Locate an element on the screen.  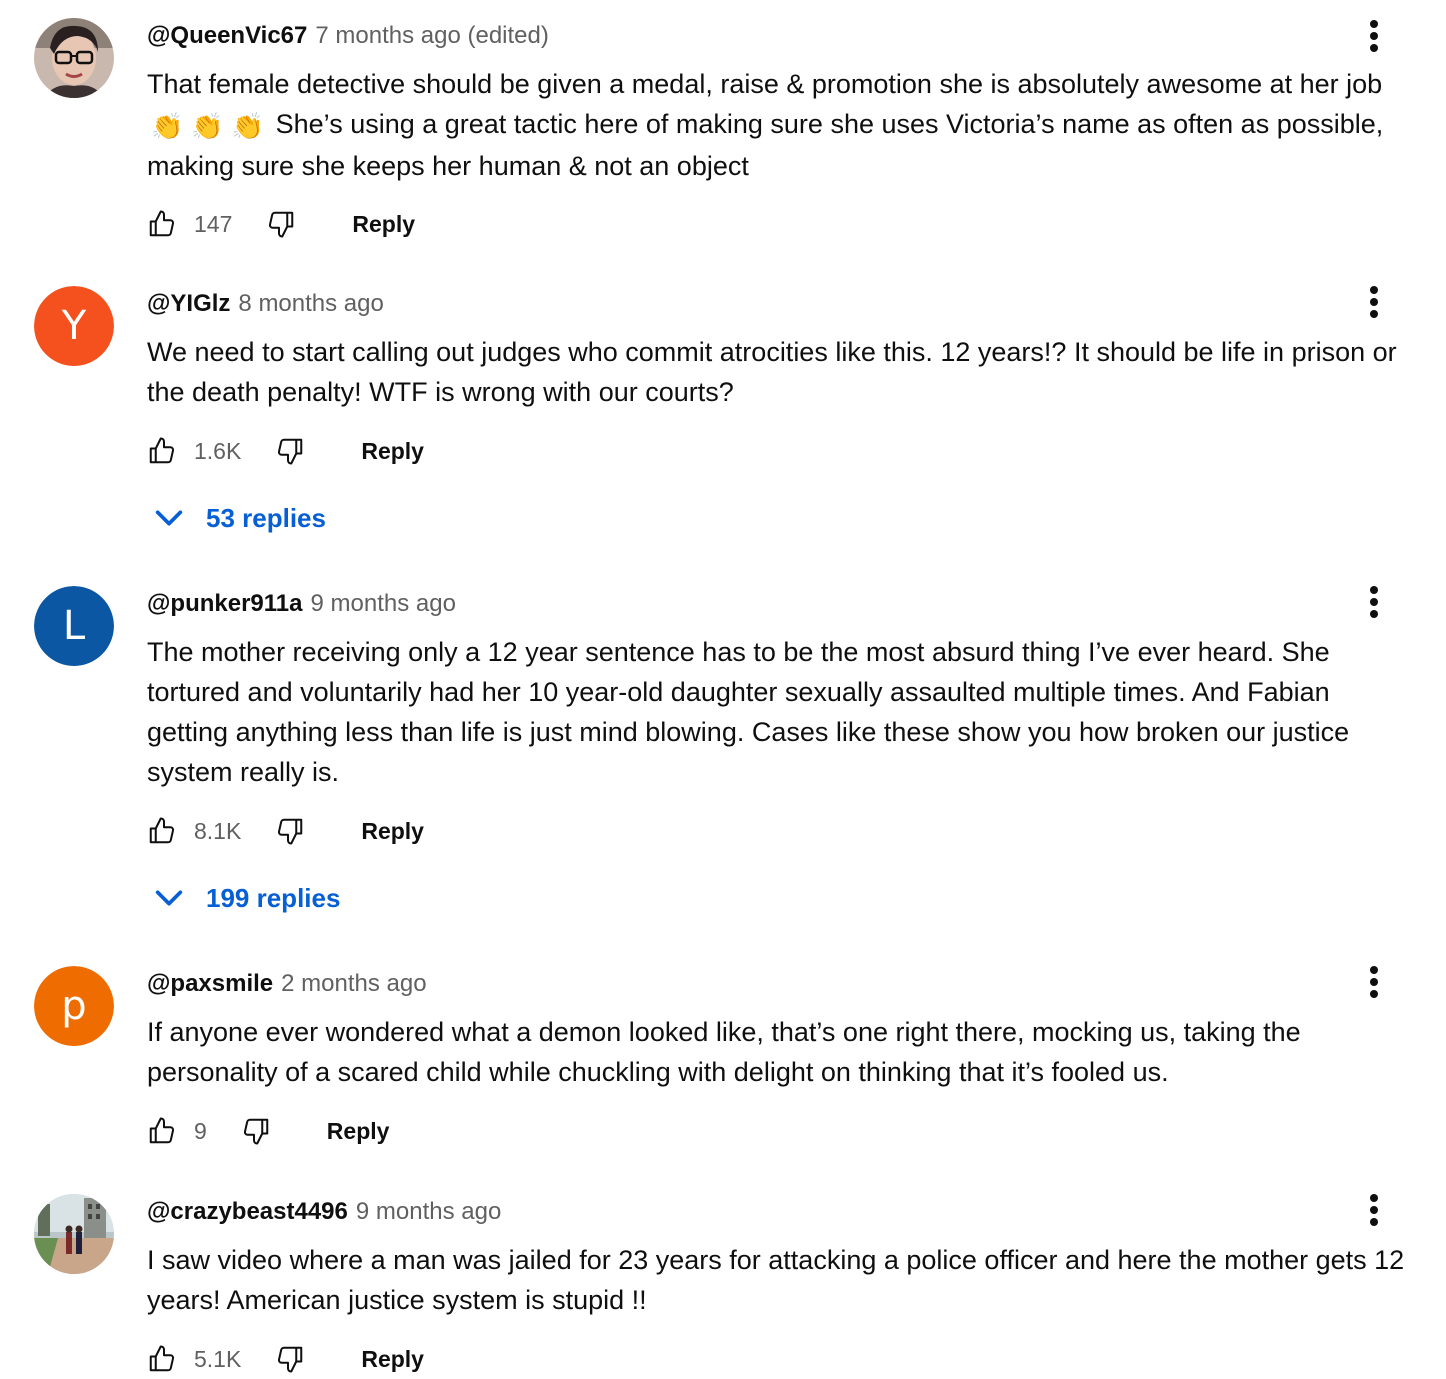
avatar-letter-circle: Y is located at coordinates (74, 326).